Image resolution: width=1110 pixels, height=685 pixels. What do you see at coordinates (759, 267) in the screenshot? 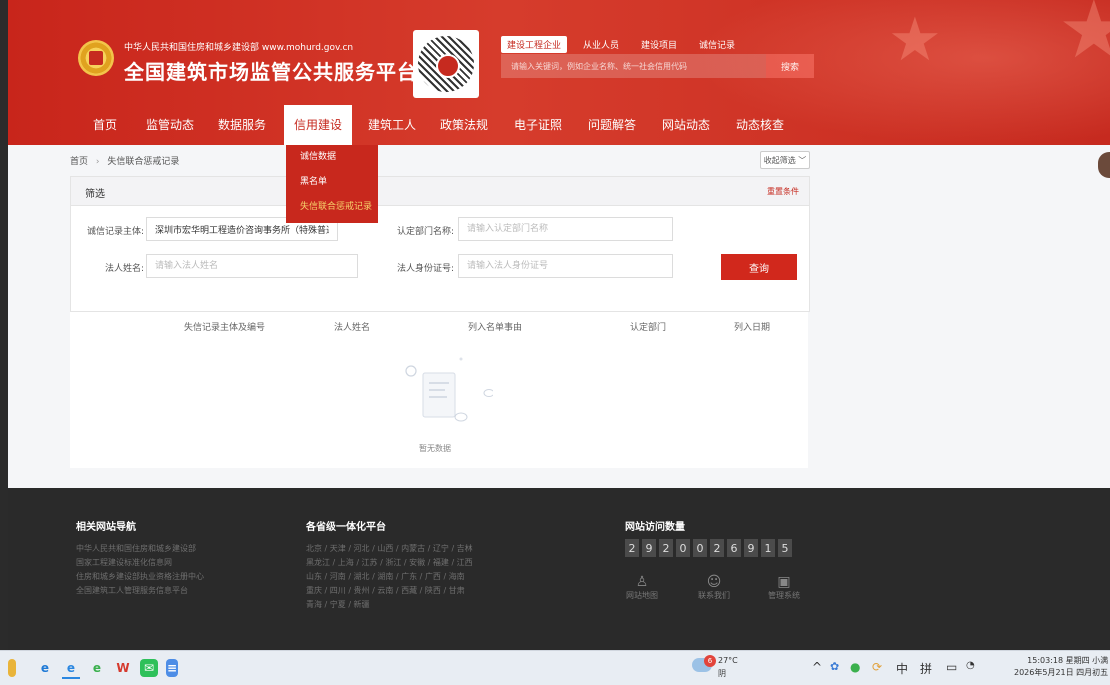
I see `query-button: 查询` at bounding box center [759, 267].